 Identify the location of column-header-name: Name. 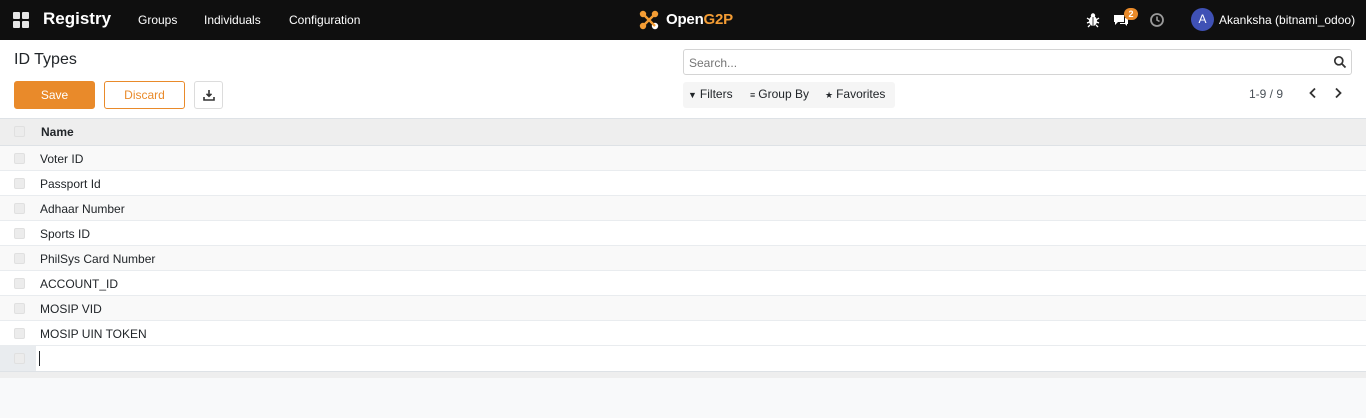
(57, 132).